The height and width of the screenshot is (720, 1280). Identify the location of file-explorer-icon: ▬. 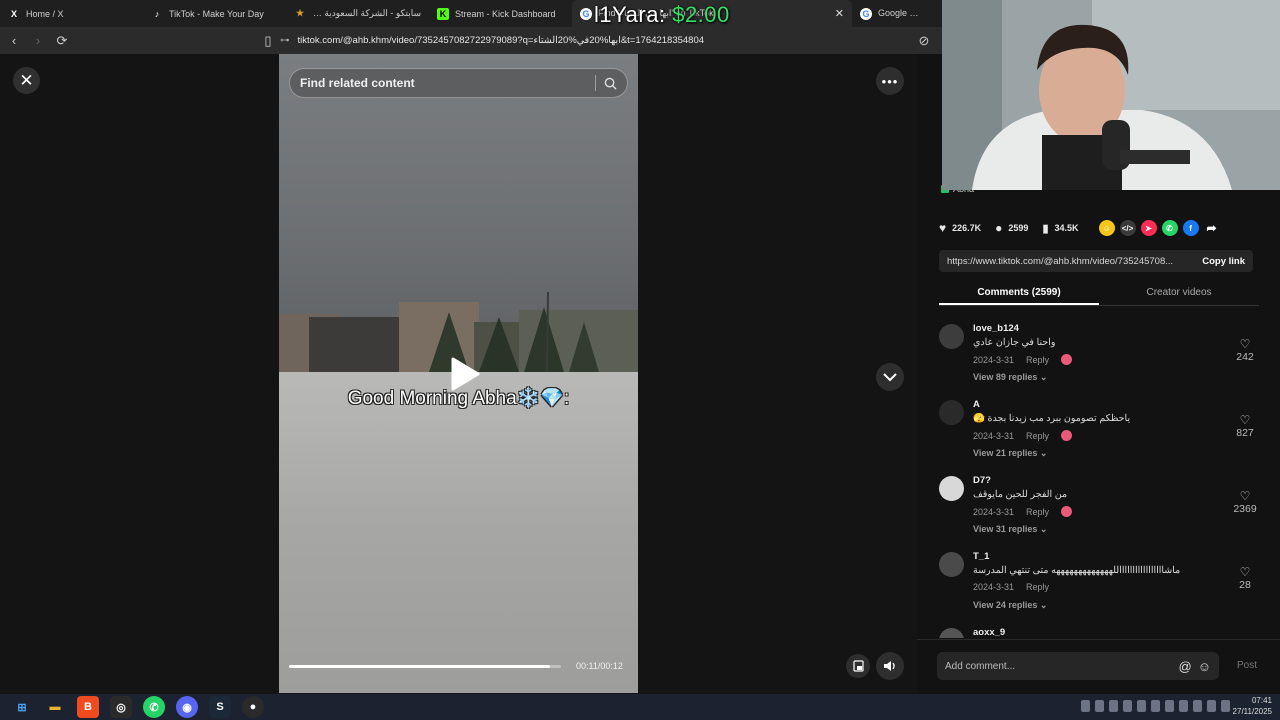
(55, 707).